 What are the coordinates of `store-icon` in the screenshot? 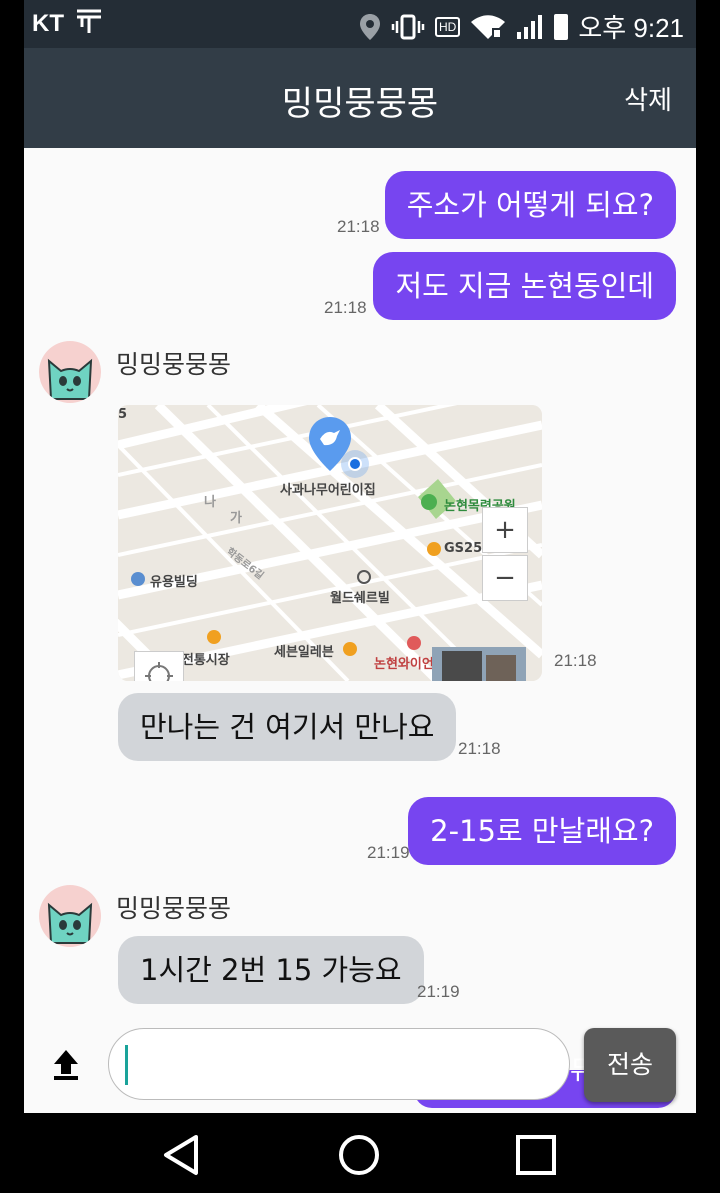 It's located at (434, 549).